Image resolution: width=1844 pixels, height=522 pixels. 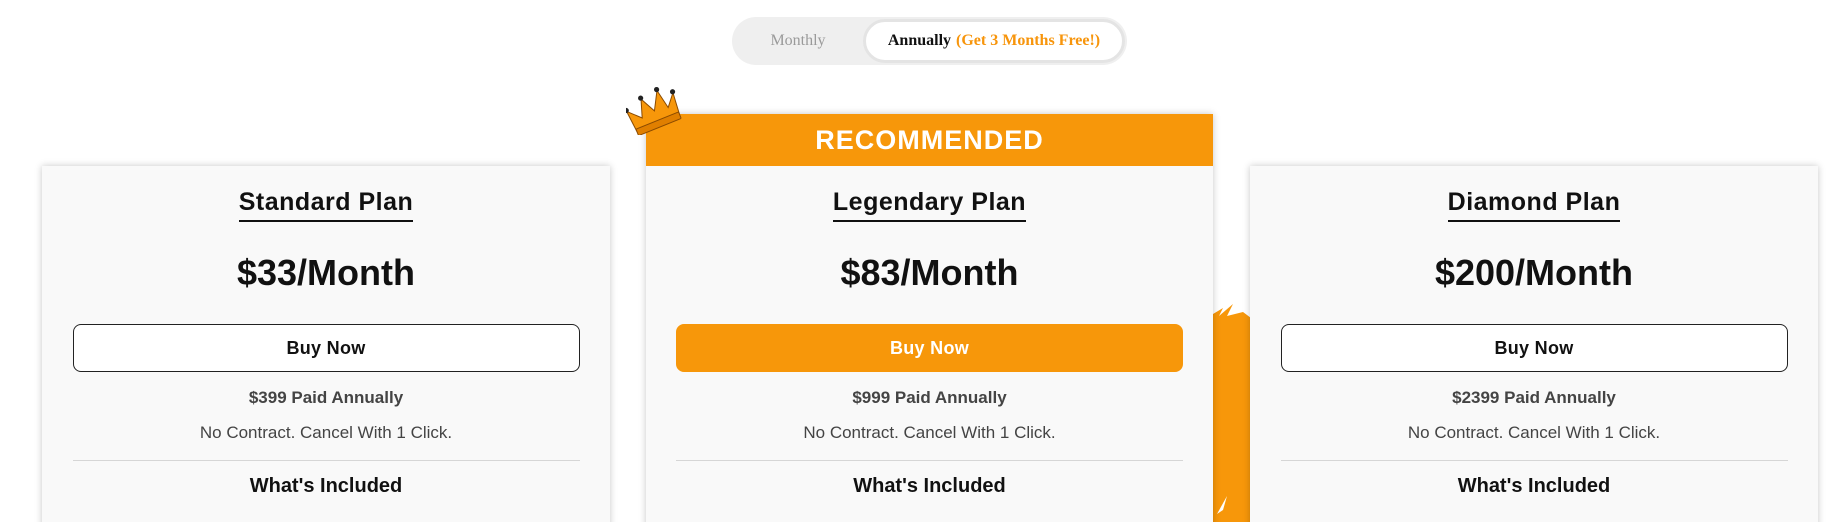 What do you see at coordinates (1028, 40) in the screenshot?
I see `toggle-annual-promo: (Get 3 Months Free!)` at bounding box center [1028, 40].